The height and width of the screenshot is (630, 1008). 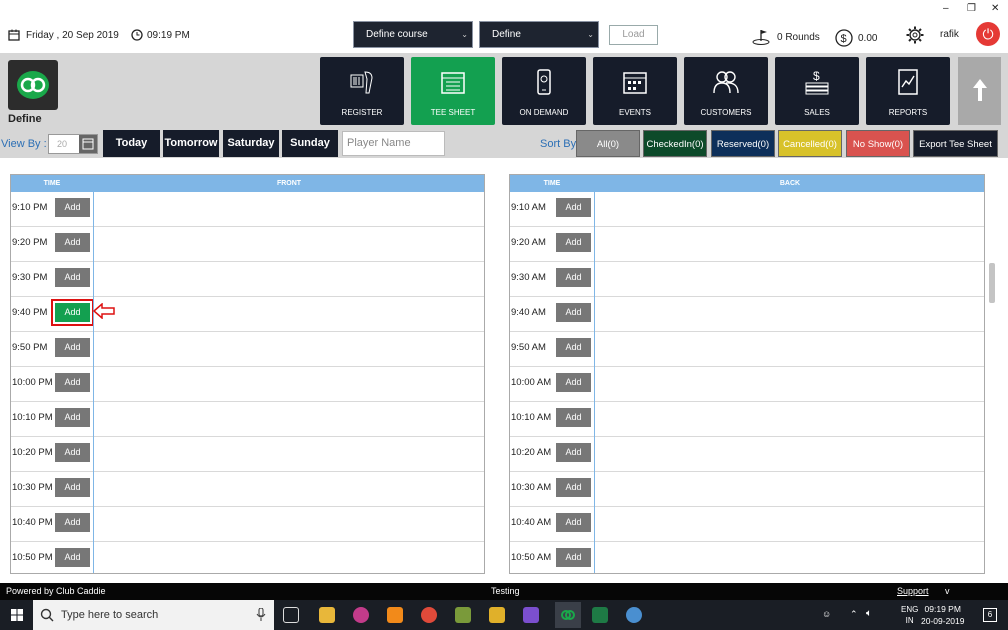 I want to click on app-icon, so click(x=463, y=615).